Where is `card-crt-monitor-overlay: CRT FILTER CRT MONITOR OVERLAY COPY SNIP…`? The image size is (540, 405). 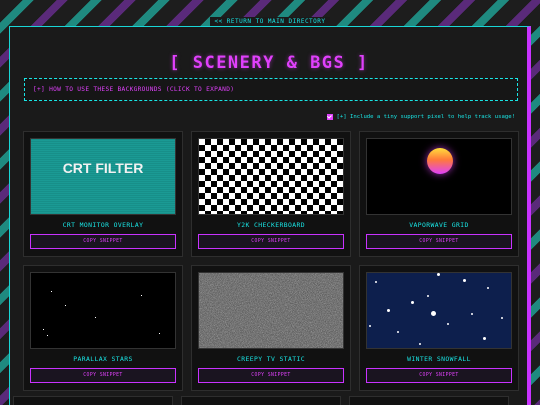
card-crt-monitor-overlay: CRT FILTER CRT MONITOR OVERLAY COPY SNIP… is located at coordinates (103, 194).